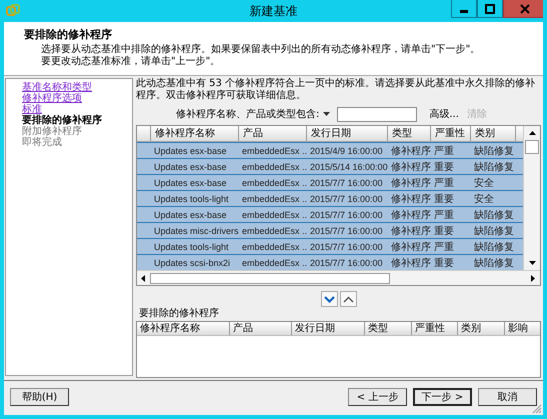  I want to click on dialog-button: 取消, so click(507, 397).